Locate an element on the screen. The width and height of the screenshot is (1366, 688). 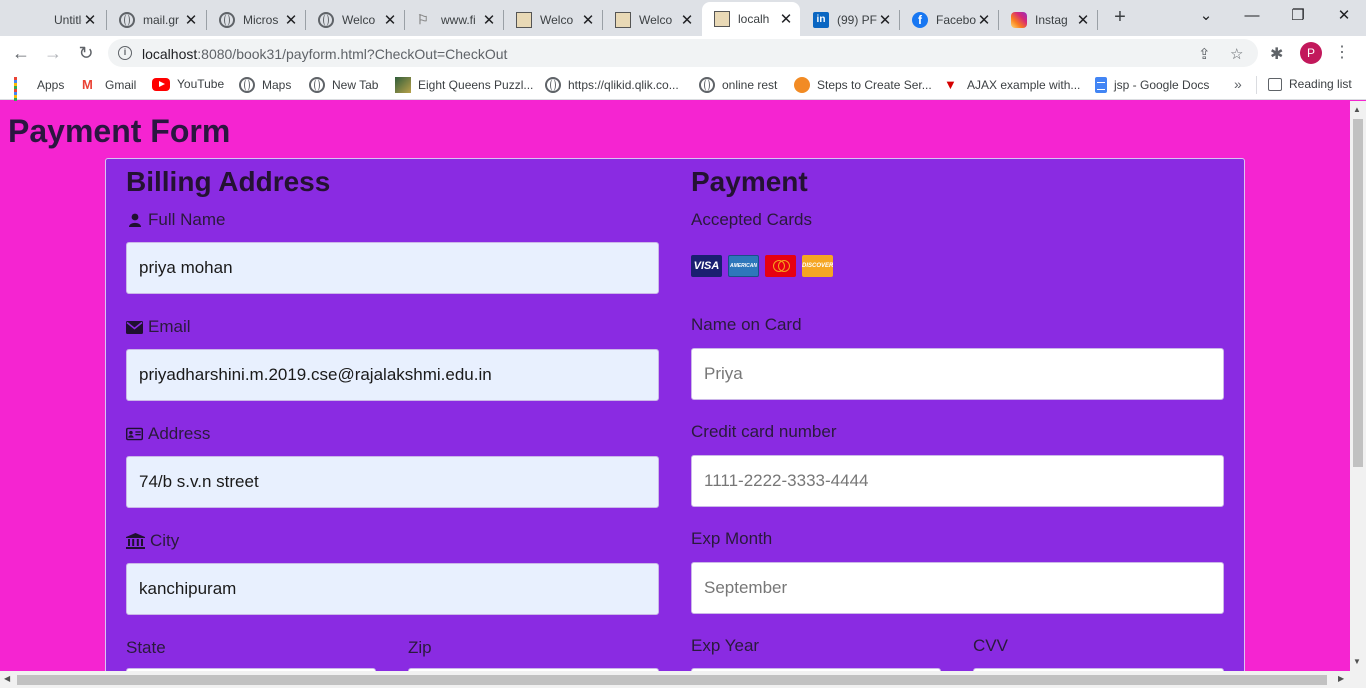
instagram-icon is located at coordinates (1019, 20).